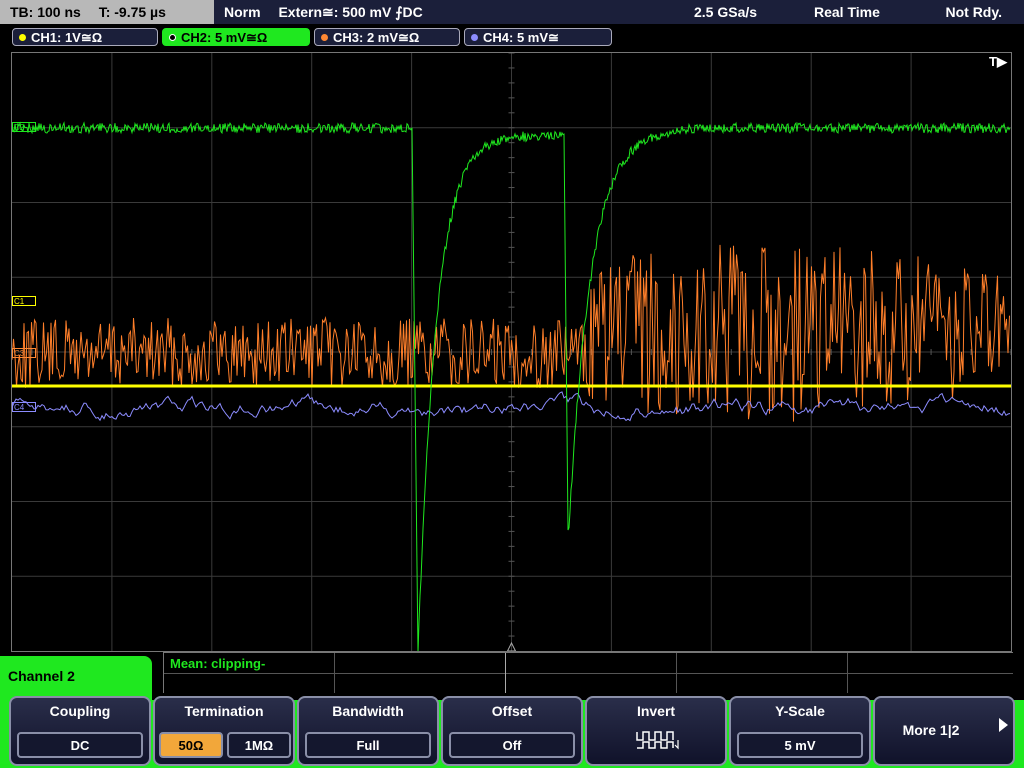 This screenshot has height=768, width=1024. Describe the element at coordinates (521, 37) in the screenshot. I see `ch4-label: CH4: 5 mV≅` at that location.